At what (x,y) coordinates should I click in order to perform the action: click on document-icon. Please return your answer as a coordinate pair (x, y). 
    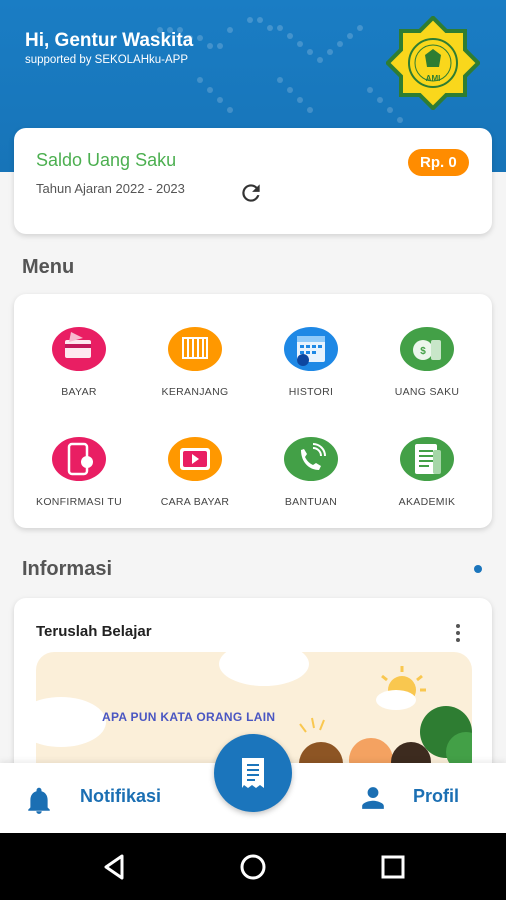
    Looking at the image, I should click on (427, 459).